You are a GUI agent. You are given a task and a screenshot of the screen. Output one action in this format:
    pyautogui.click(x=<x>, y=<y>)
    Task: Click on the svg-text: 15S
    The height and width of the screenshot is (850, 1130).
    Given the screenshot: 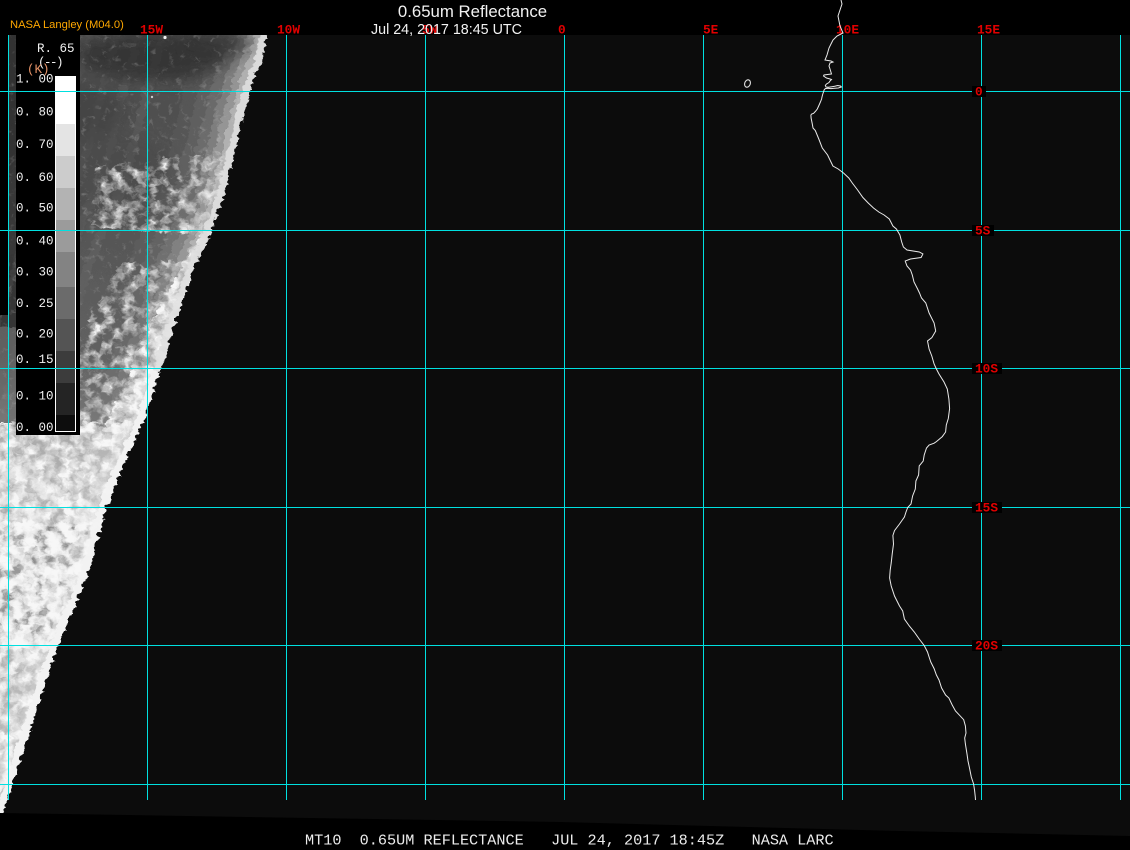 What is the action you would take?
    pyautogui.click(x=986, y=508)
    